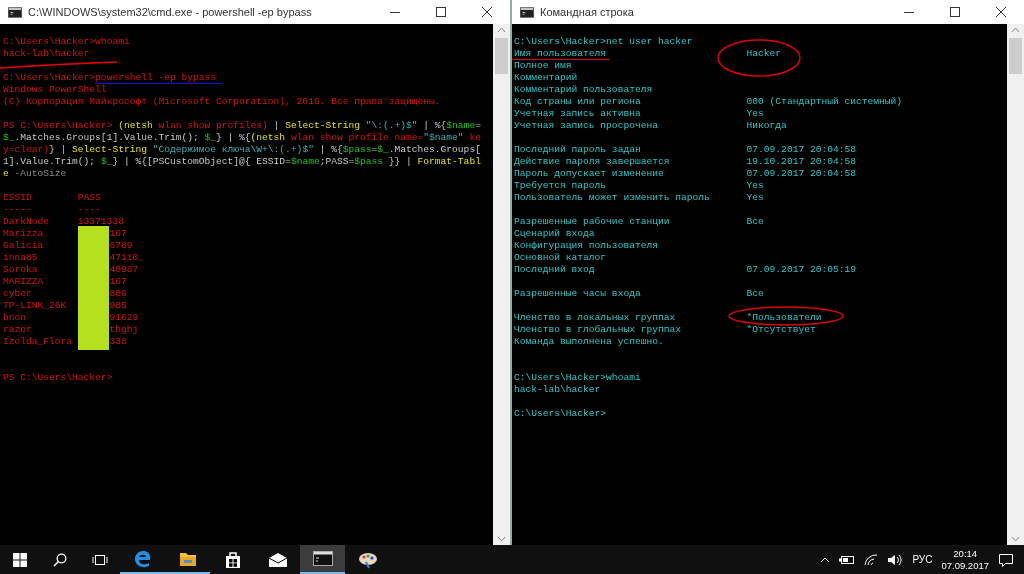 This screenshot has height=574, width=1024. I want to click on property-value: Hacker, so click(764, 53).